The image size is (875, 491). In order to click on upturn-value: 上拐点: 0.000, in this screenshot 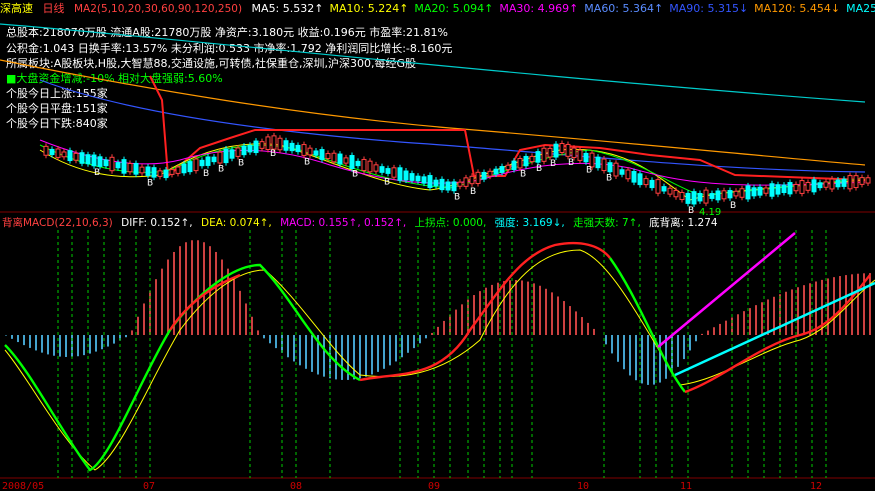, I will do `click(450, 223)`.